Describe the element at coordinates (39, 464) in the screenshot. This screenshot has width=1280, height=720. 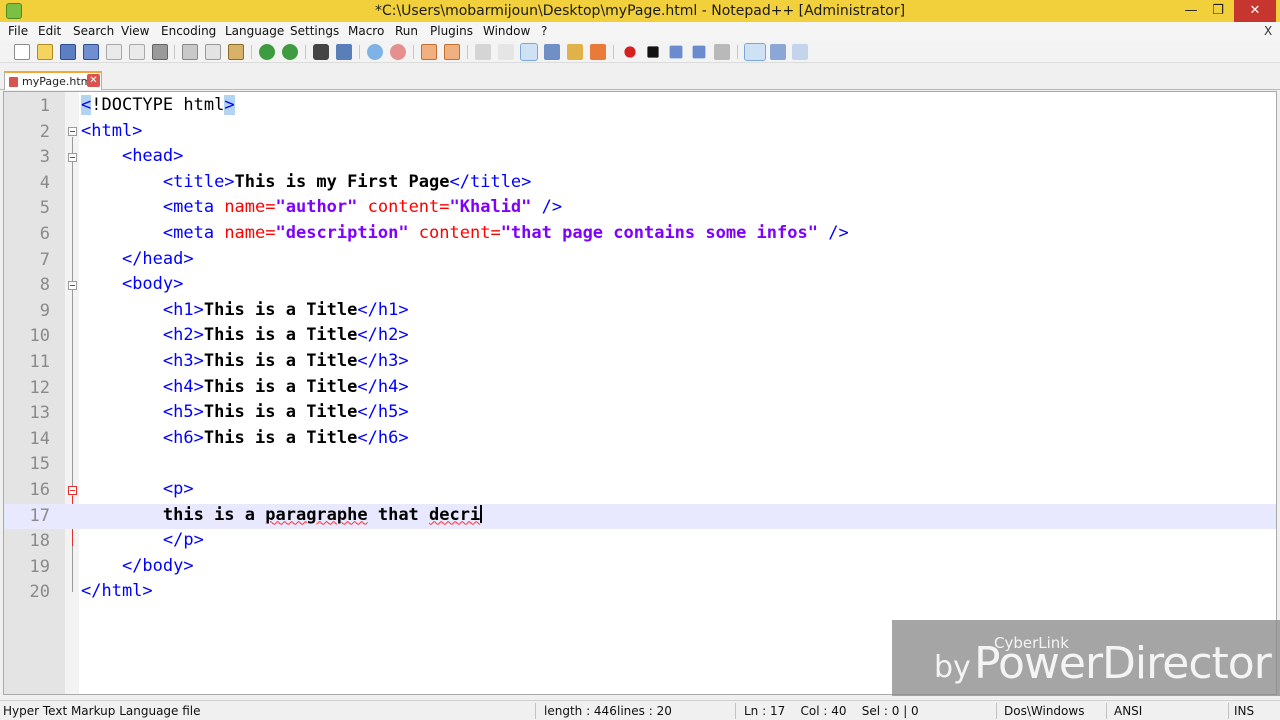
I see `line-number: 15` at that location.